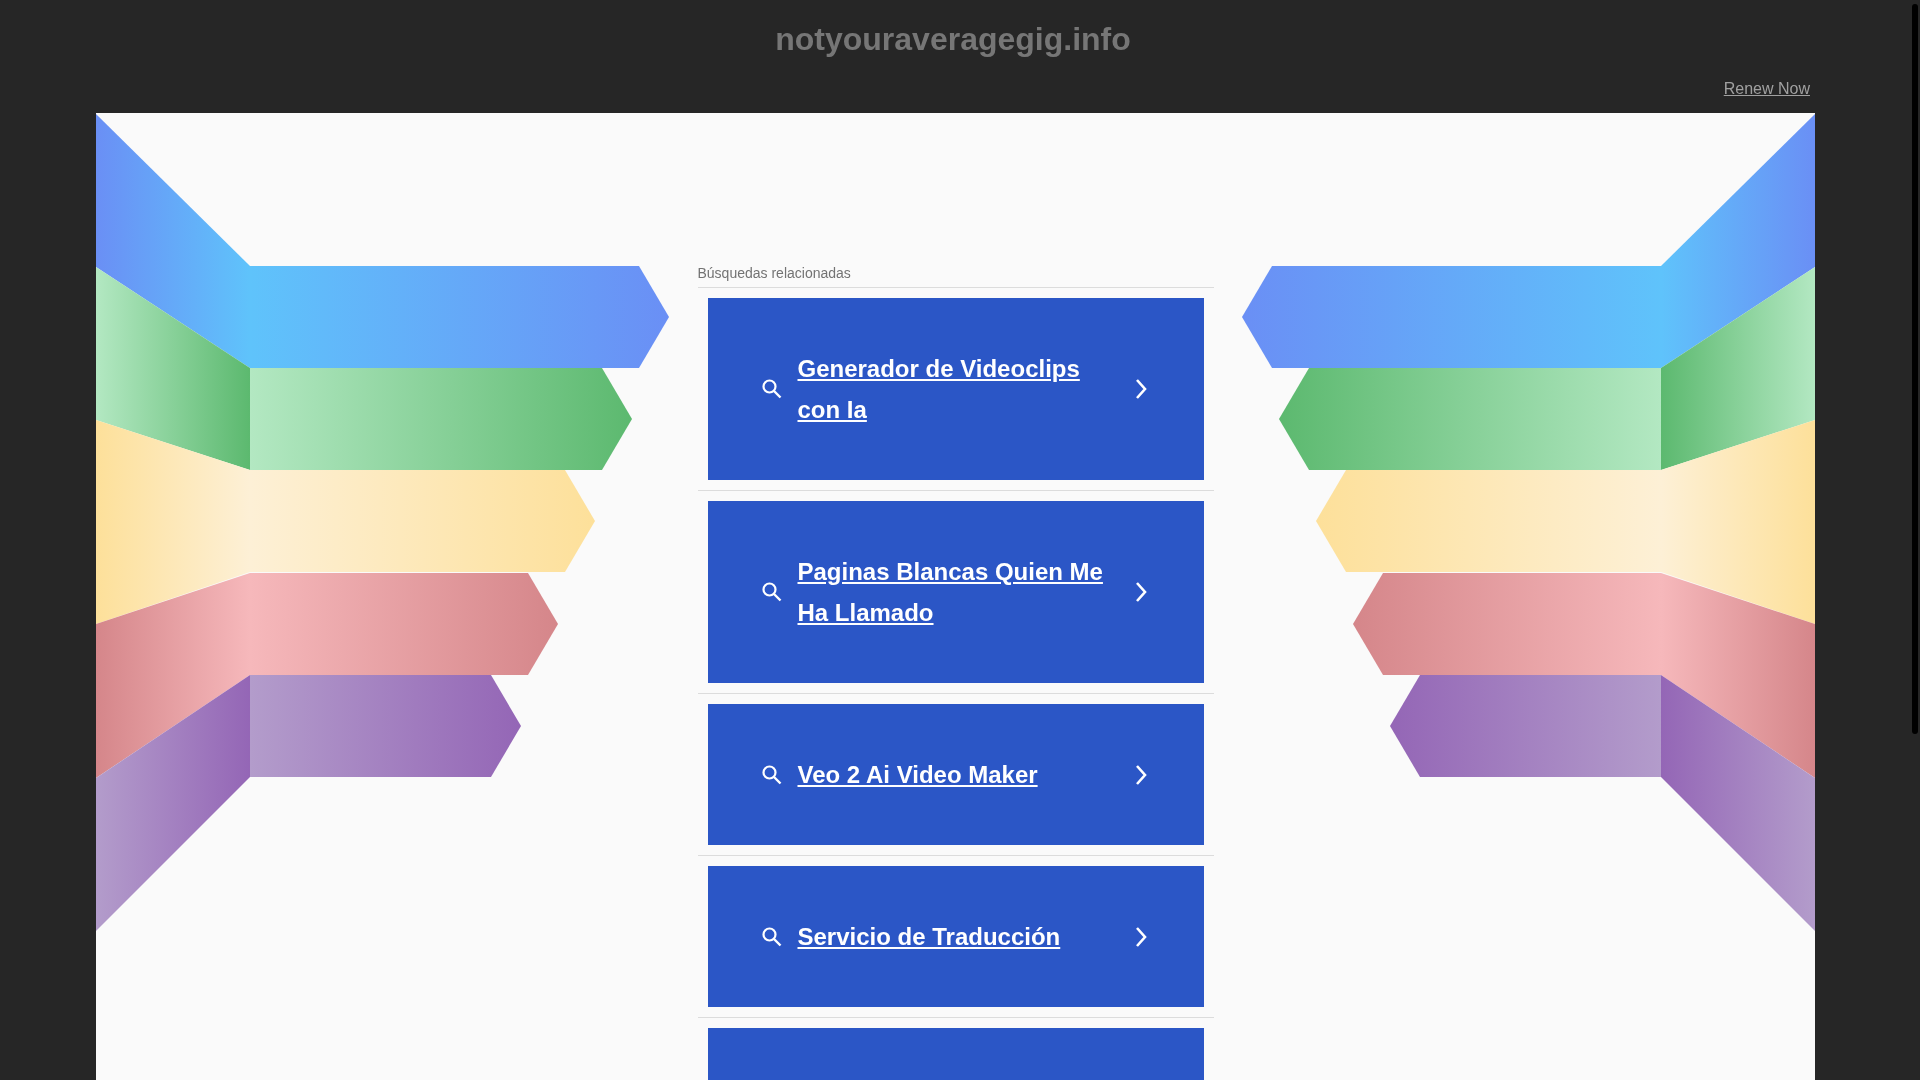  What do you see at coordinates (955, 276) in the screenshot?
I see `related-searches-heading: Búsquedas relacionadas` at bounding box center [955, 276].